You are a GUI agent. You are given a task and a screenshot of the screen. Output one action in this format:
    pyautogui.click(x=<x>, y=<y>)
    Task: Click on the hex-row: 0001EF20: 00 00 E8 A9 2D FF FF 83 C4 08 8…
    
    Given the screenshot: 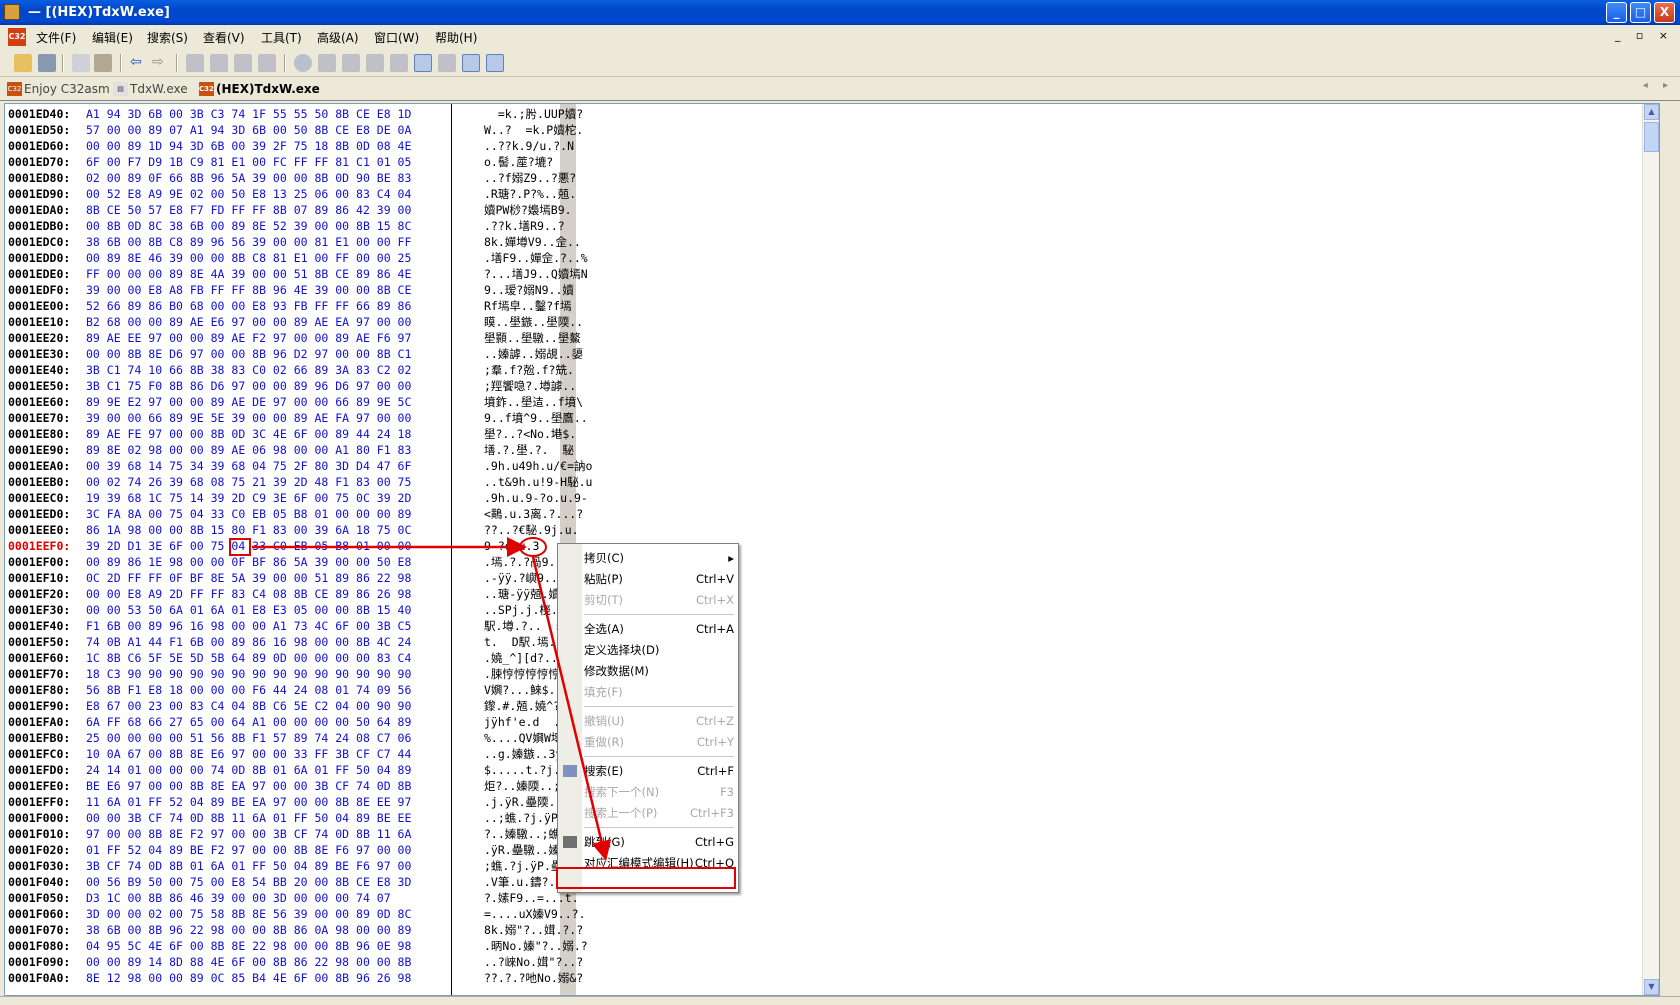 What is the action you would take?
    pyautogui.click(x=308, y=594)
    